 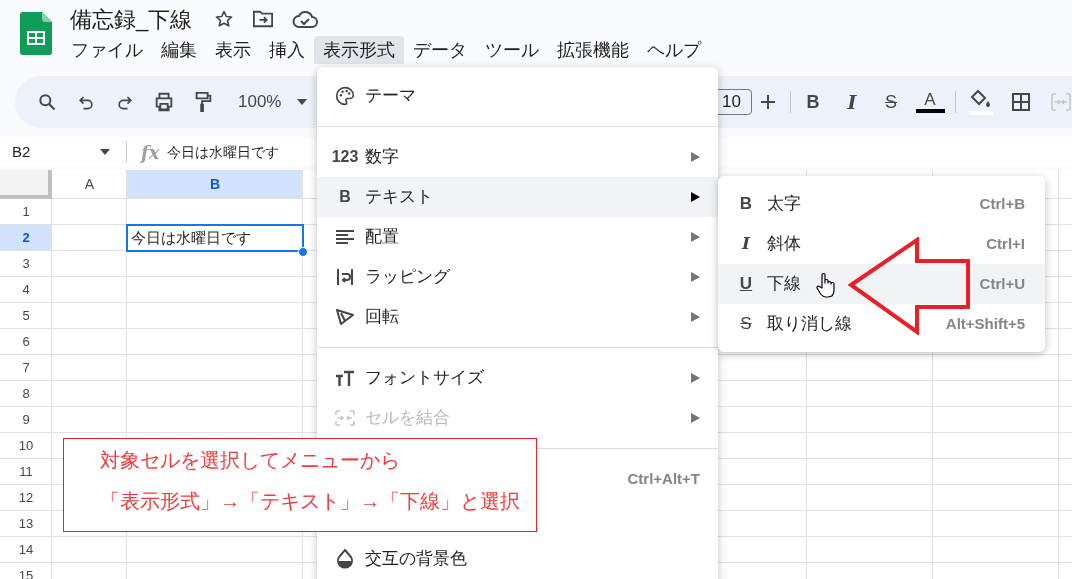 I want to click on shortcut-label: Ctrl+Alt+T, so click(x=663, y=478).